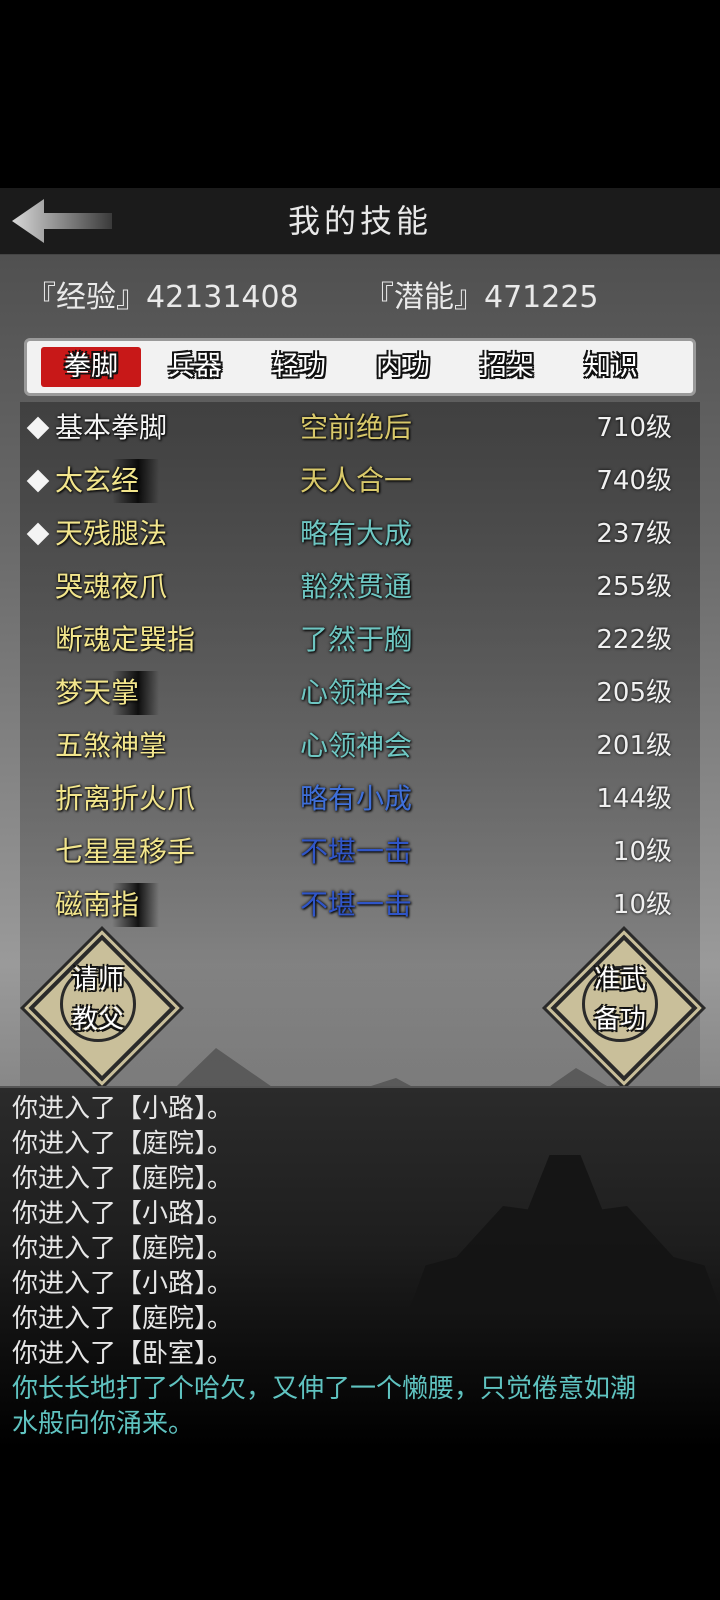  I want to click on button-label: 请师 教父, so click(97, 1000).